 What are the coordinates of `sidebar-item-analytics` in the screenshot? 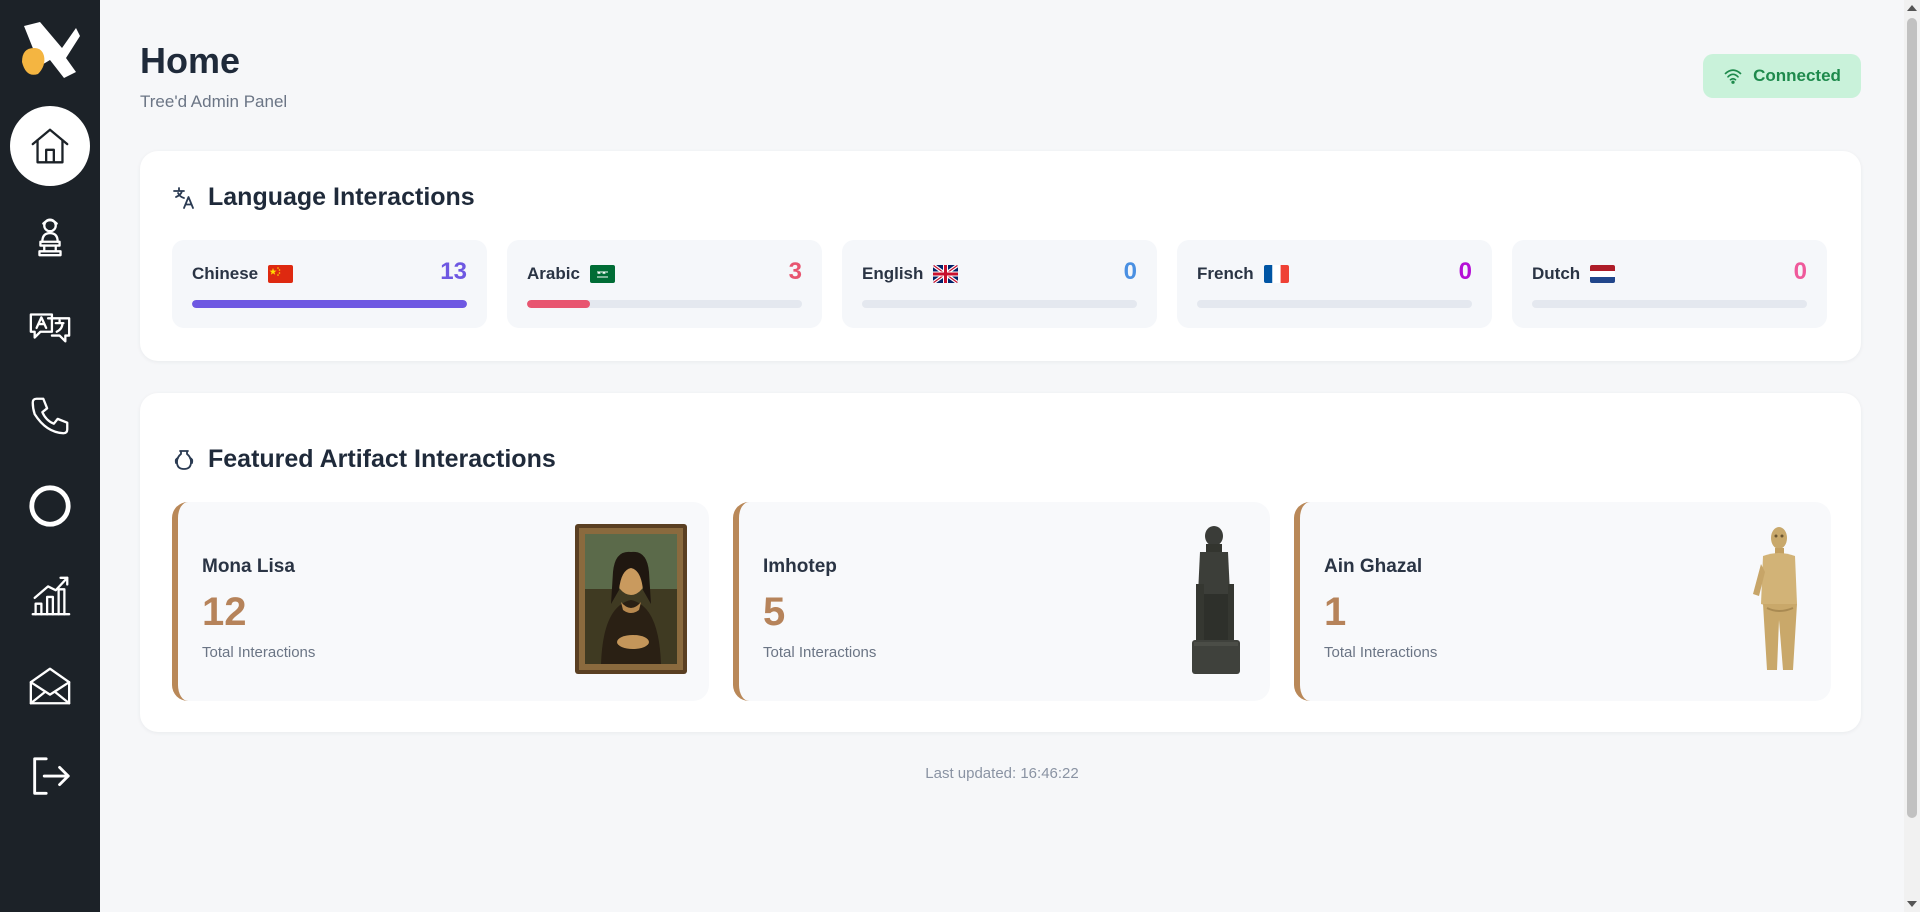 It's located at (50, 596).